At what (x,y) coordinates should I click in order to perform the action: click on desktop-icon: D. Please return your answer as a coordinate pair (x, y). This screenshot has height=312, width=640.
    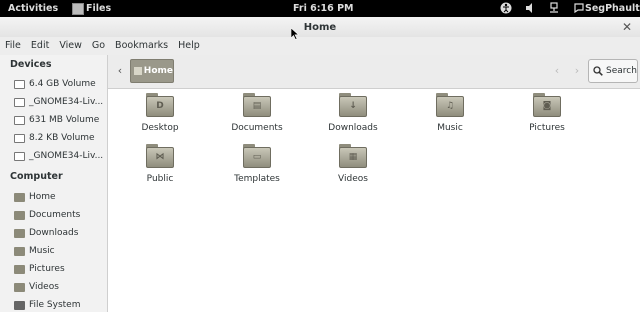
    Looking at the image, I should click on (160, 106).